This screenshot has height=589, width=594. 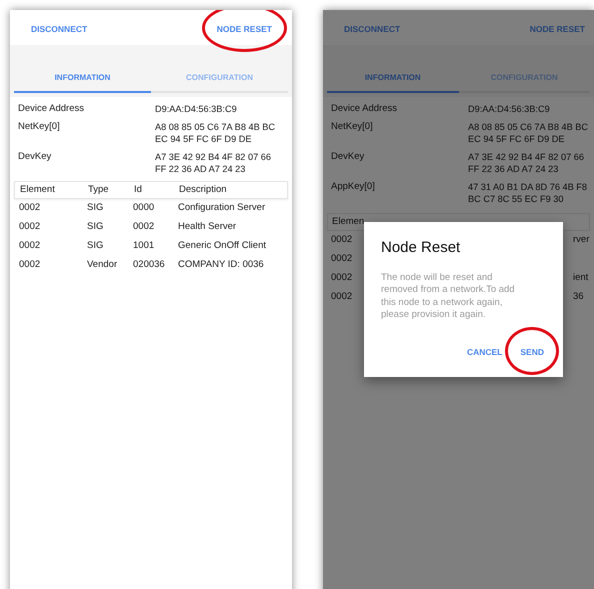 I want to click on table-cell-text: Health Server, so click(x=208, y=227).